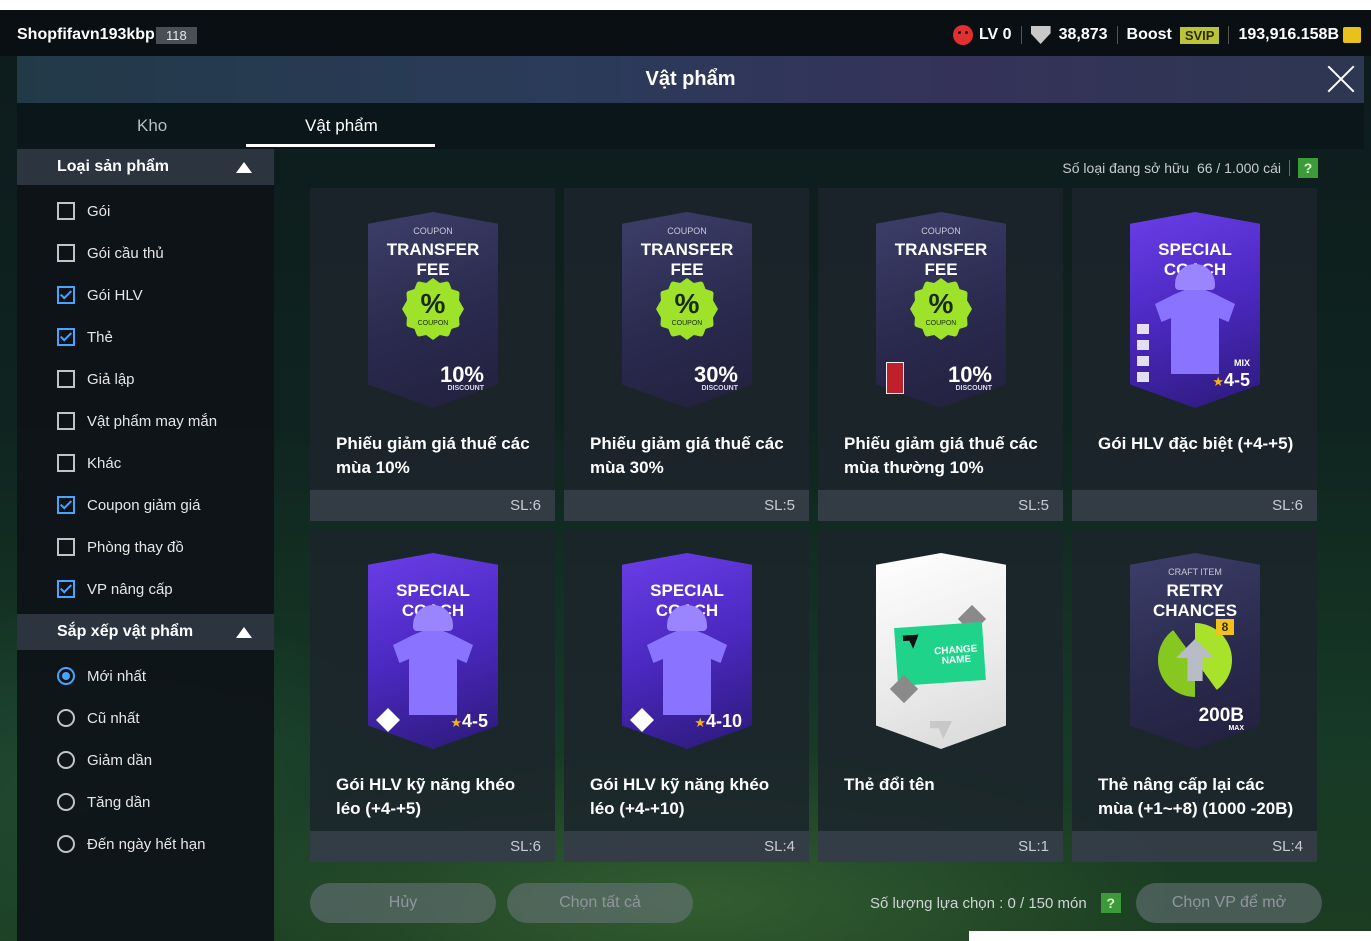  I want to click on sort-label: Mới nhất, so click(117, 676).